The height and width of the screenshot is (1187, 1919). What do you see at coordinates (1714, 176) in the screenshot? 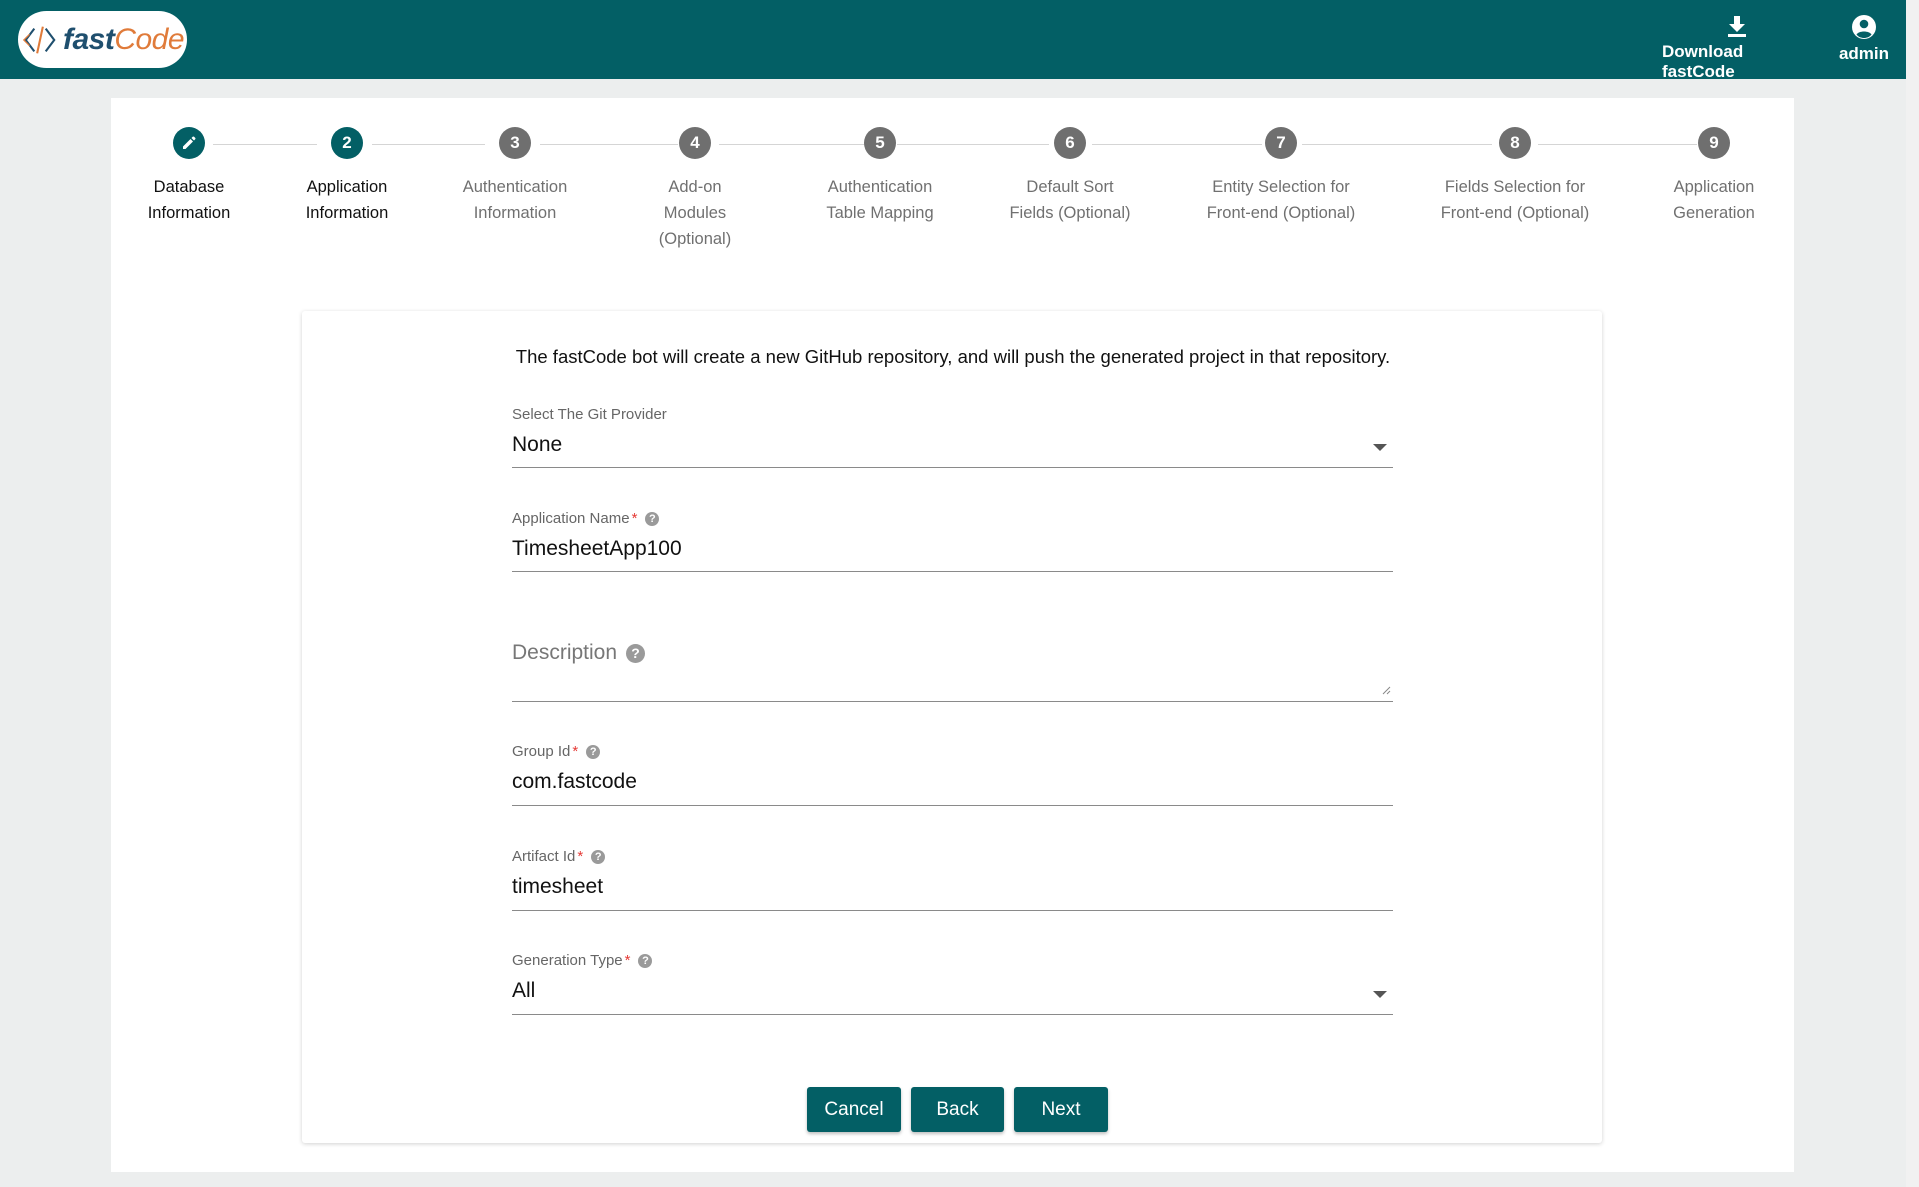
I see `step-application-generation: 9 Application Generation` at bounding box center [1714, 176].